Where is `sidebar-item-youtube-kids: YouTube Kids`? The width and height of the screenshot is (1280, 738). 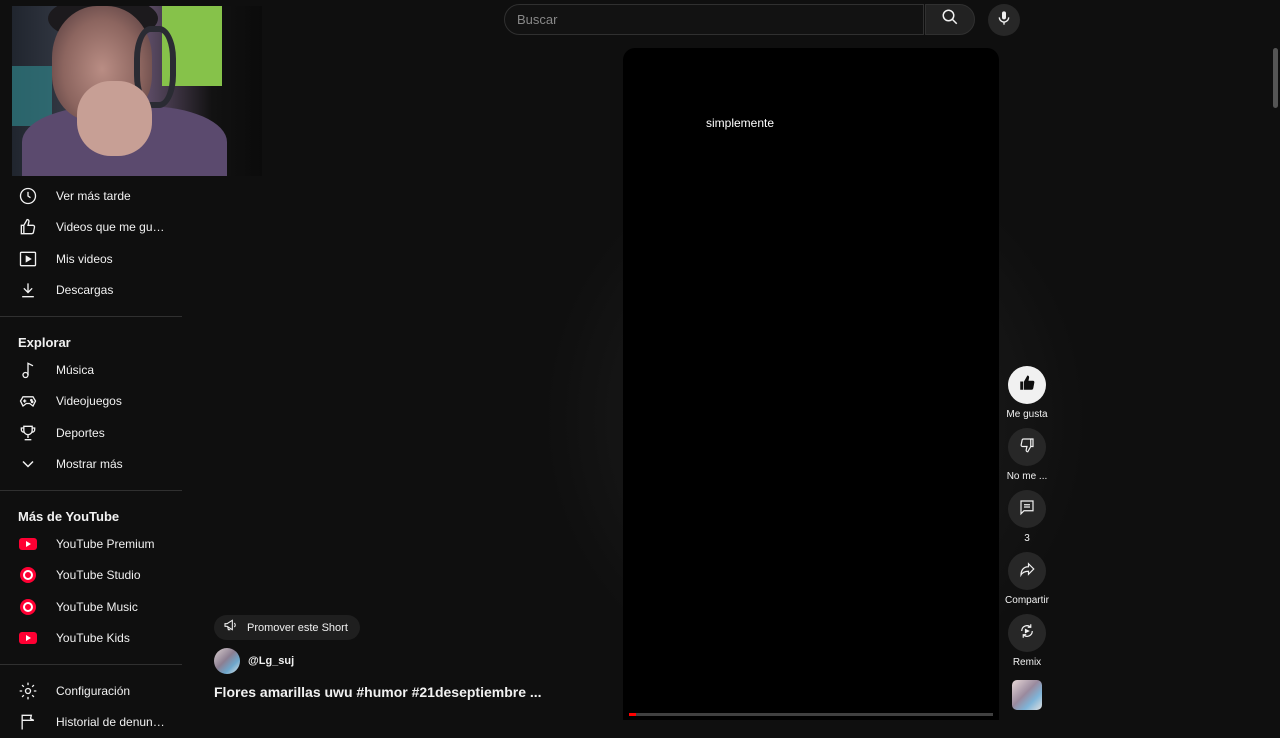 sidebar-item-youtube-kids: YouTube Kids is located at coordinates (91, 639).